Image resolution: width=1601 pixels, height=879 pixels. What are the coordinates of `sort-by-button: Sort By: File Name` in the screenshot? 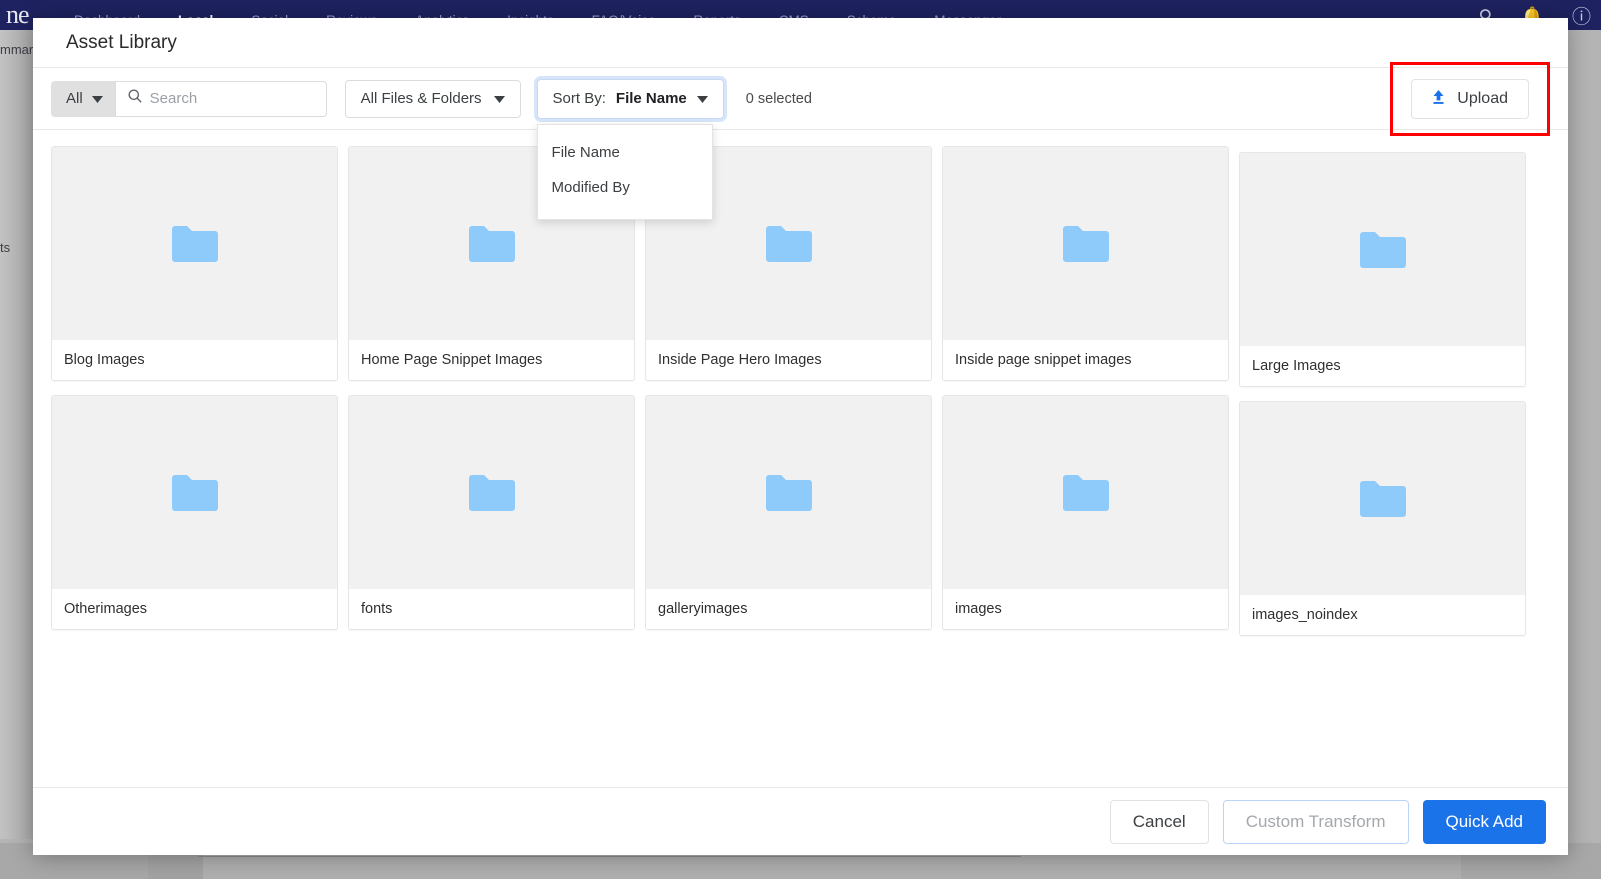 It's located at (630, 98).